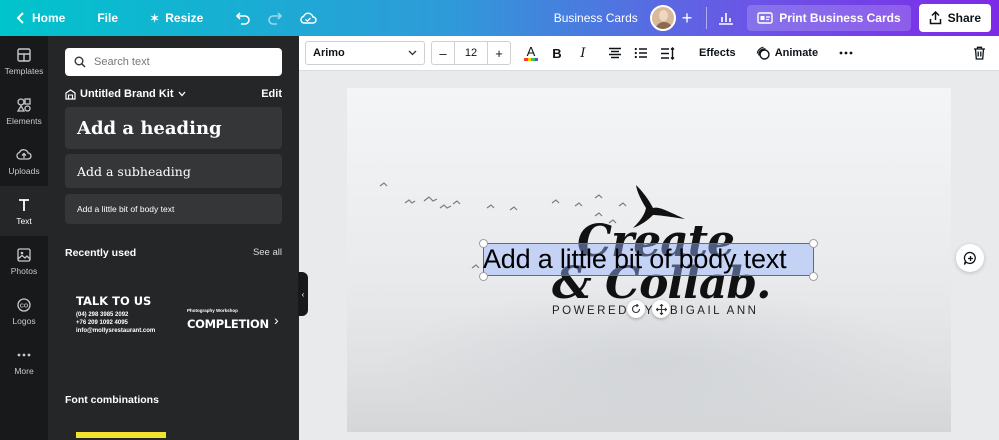 This screenshot has width=999, height=440. I want to click on trash-icon, so click(979, 53).